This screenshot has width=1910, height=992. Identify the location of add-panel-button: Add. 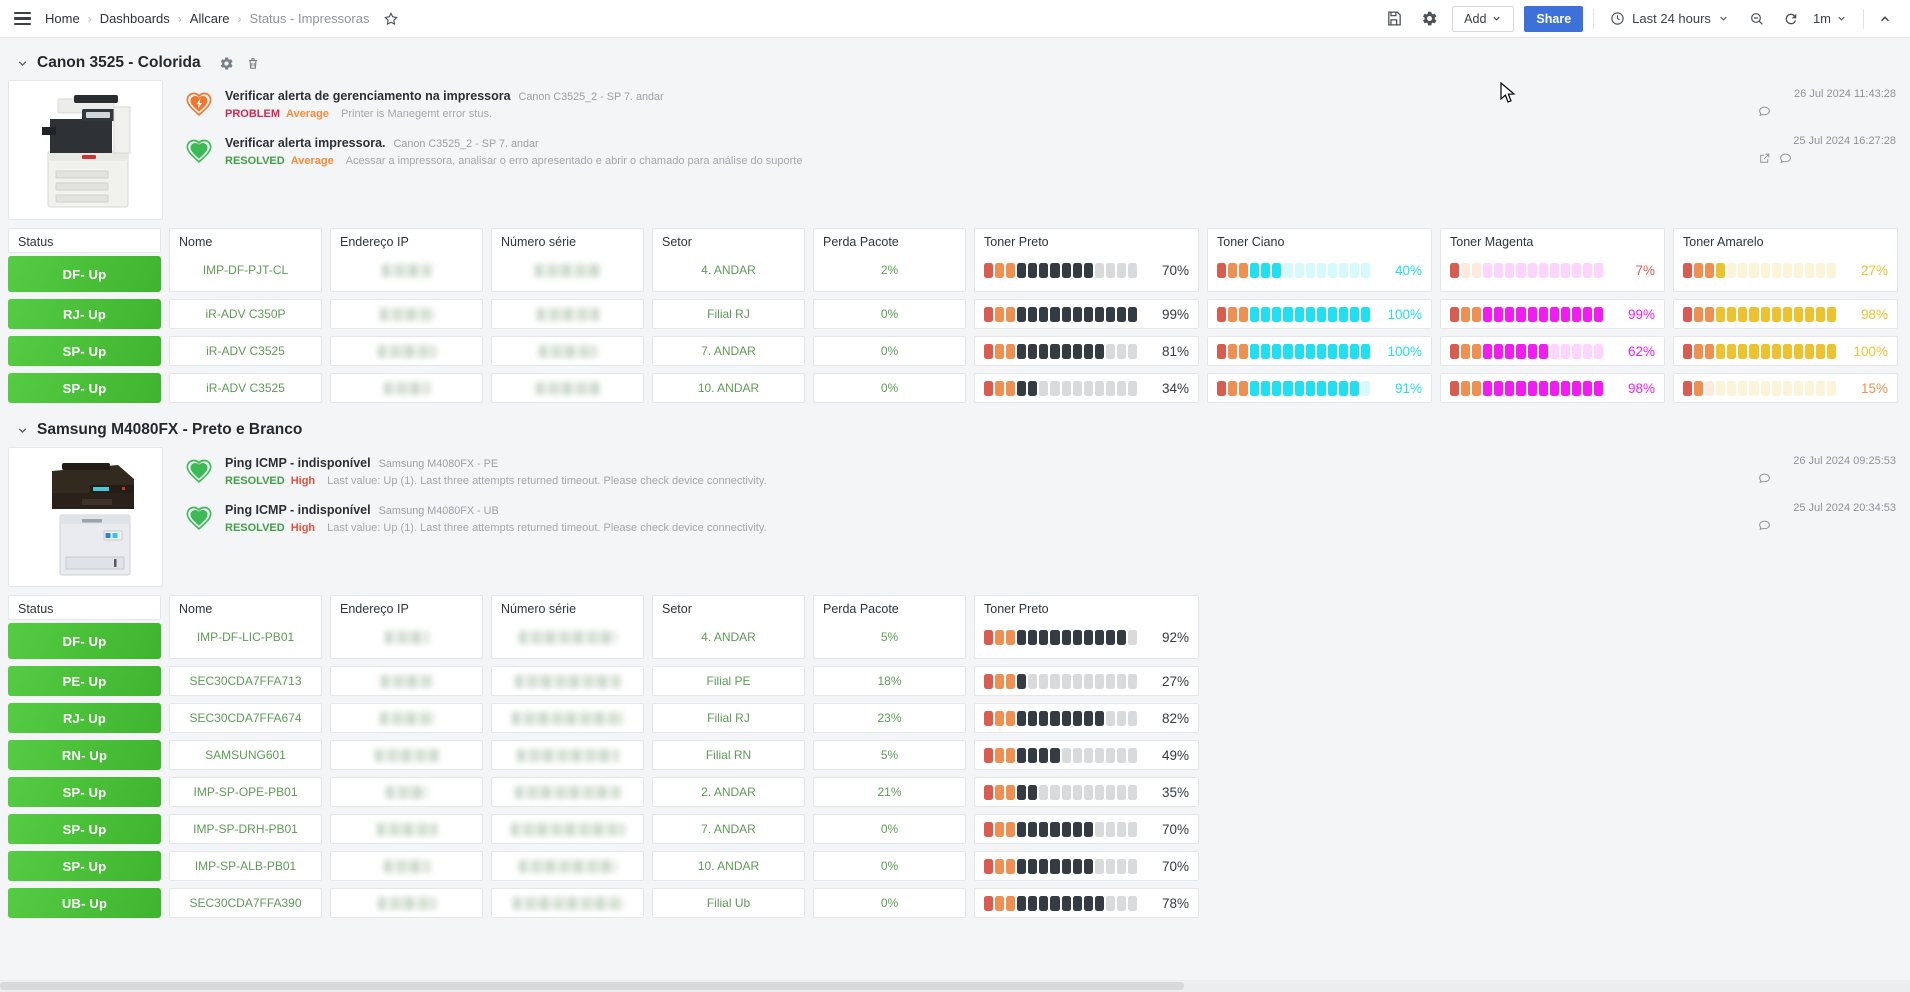
(1483, 18).